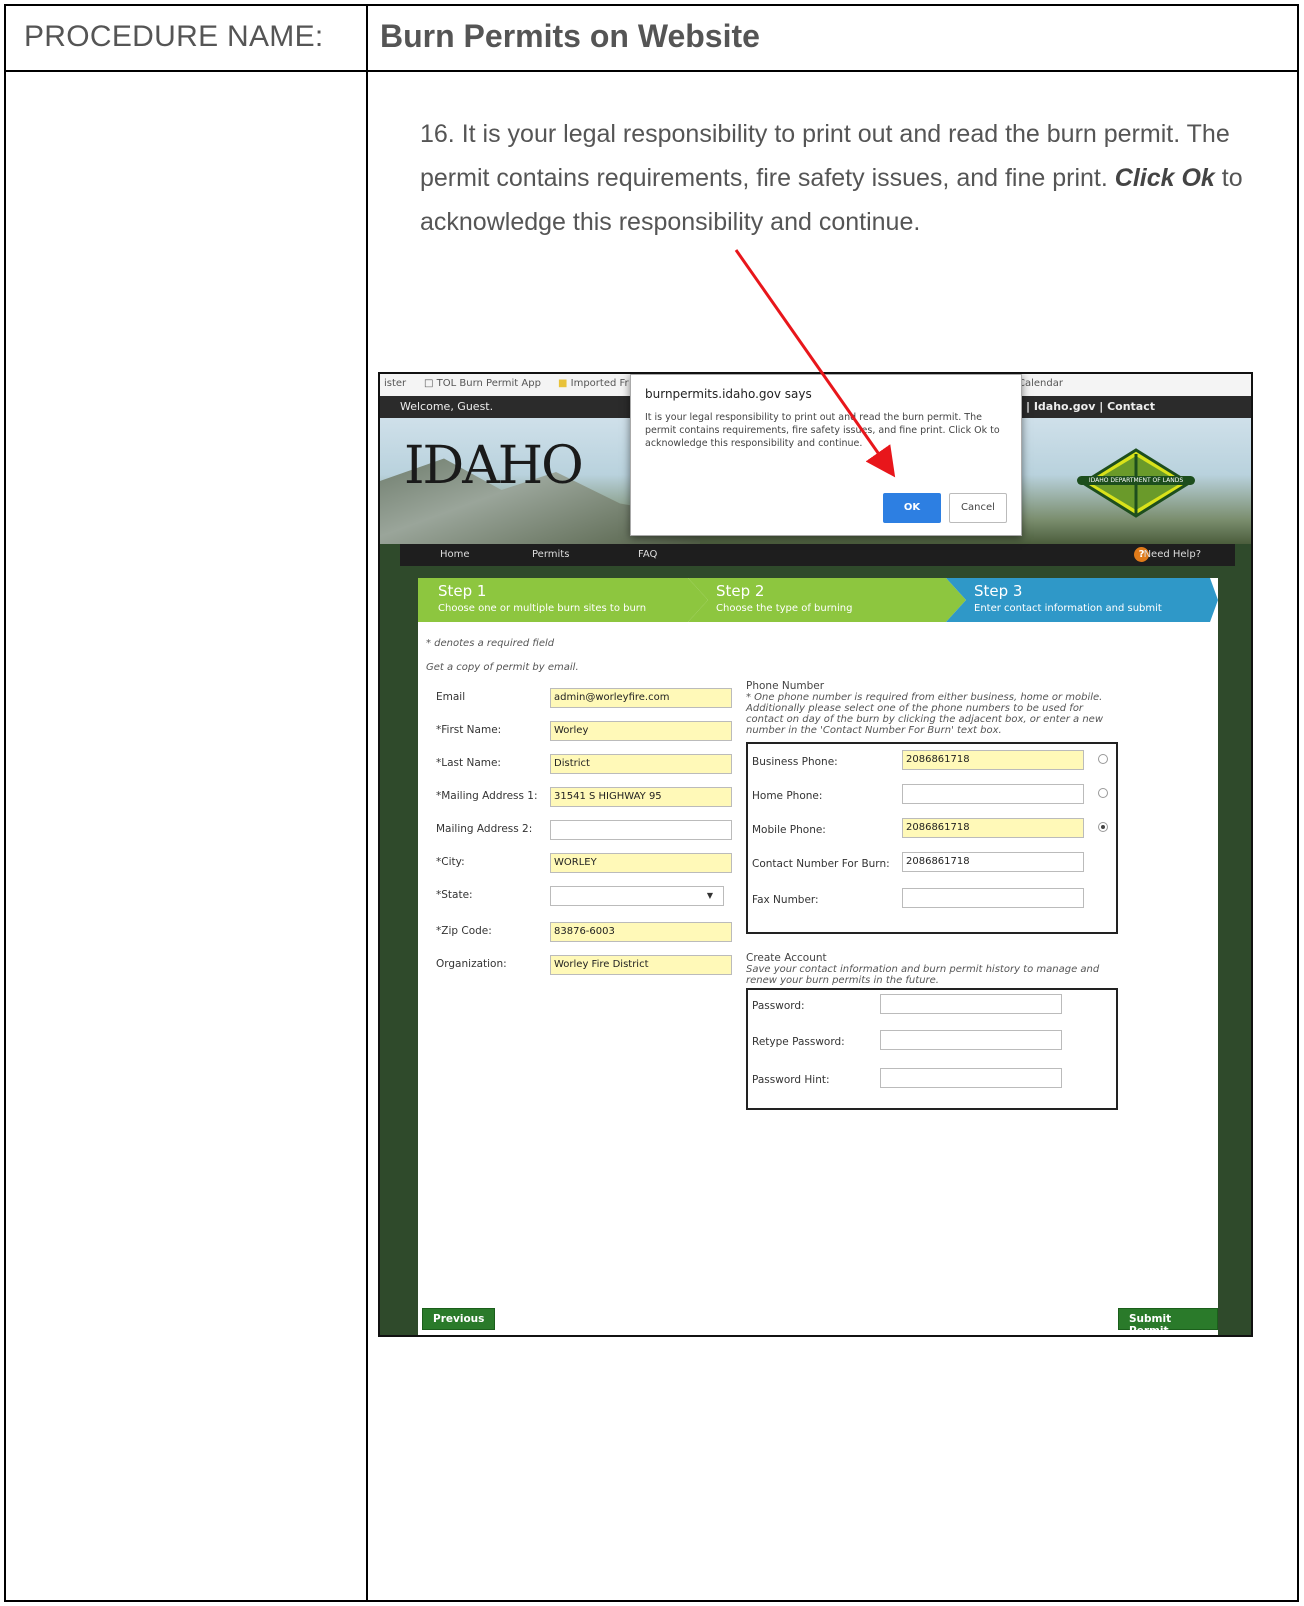 The width and height of the screenshot is (1304, 1606). Describe the element at coordinates (563, 383) in the screenshot. I see `folder-icon: ■` at that location.